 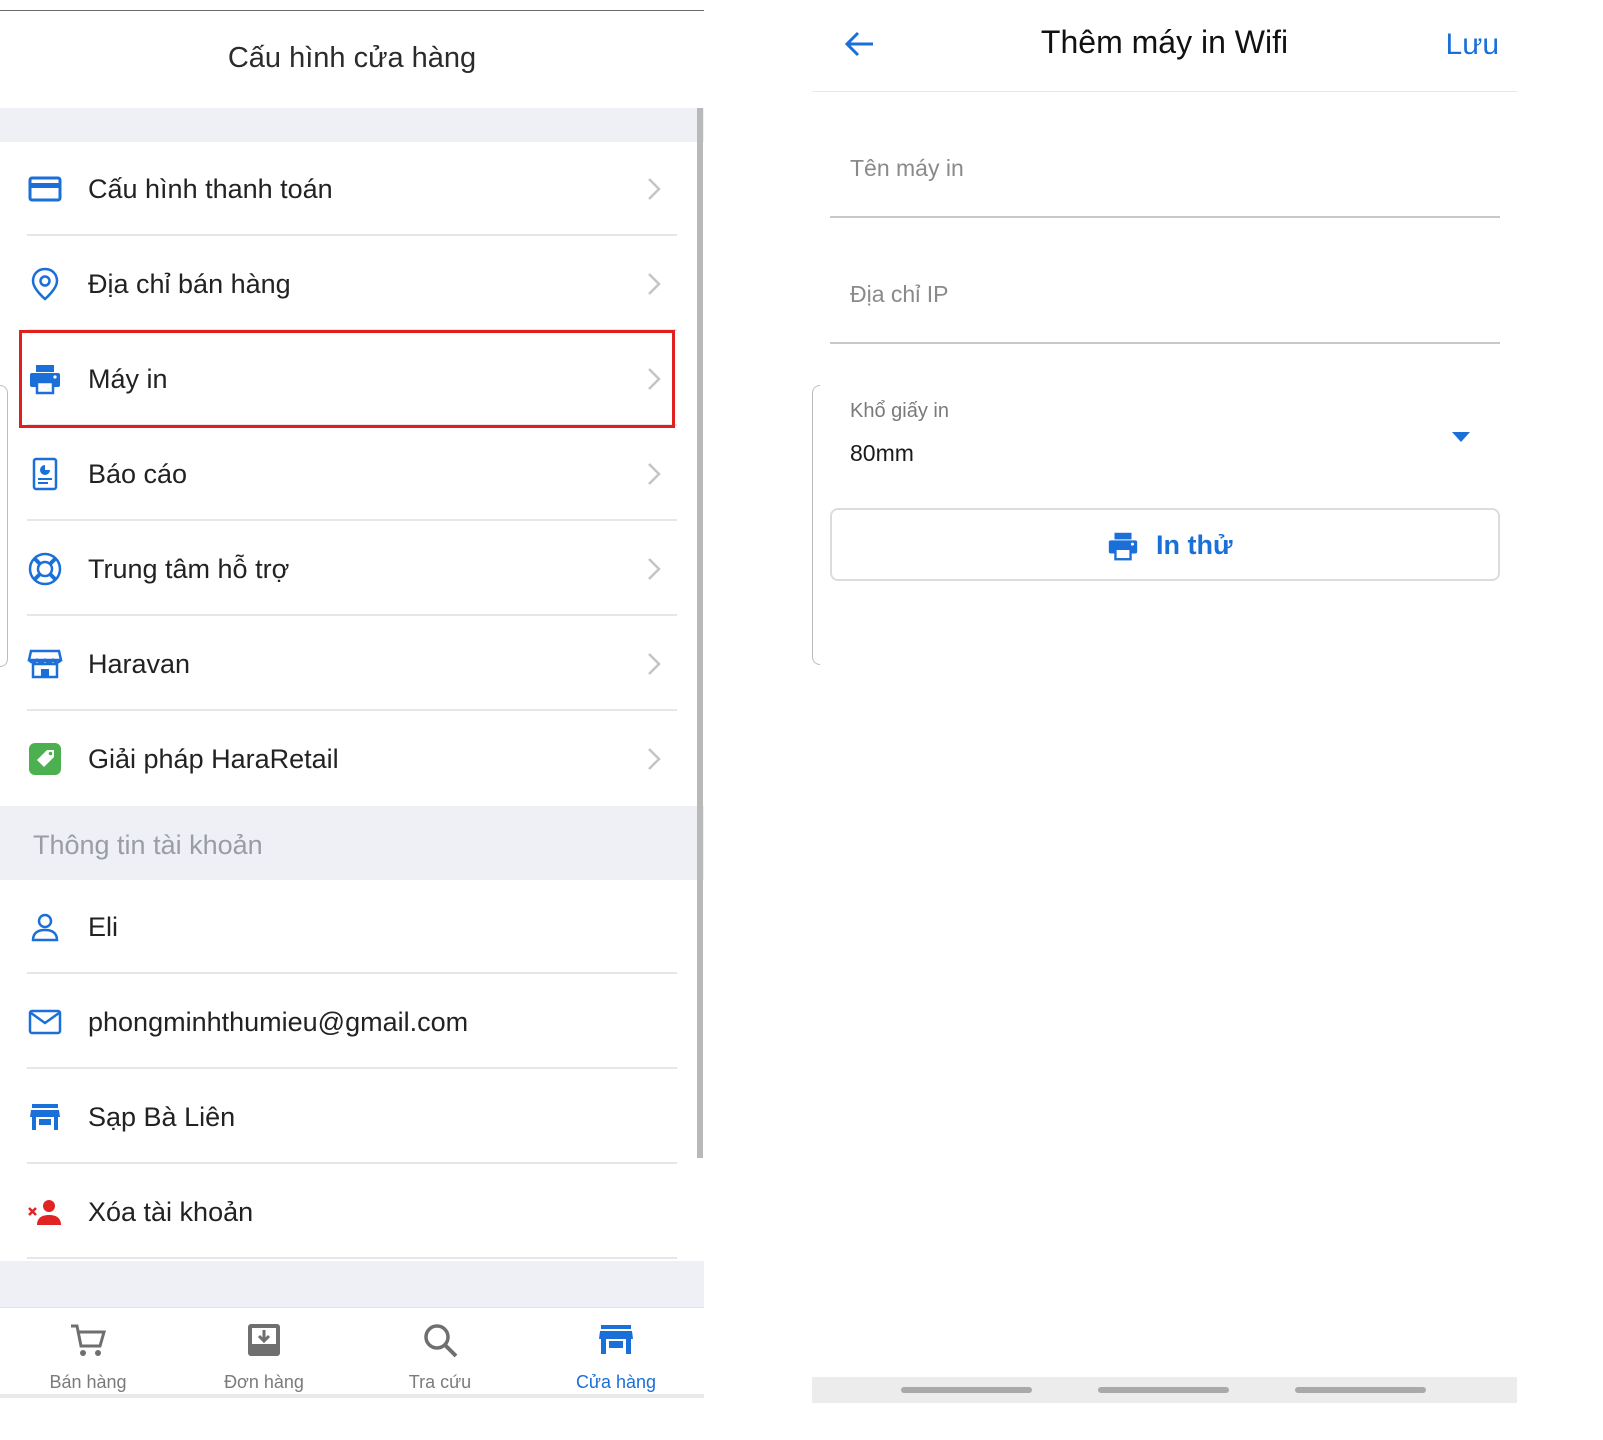 I want to click on menu-item-support-center: Trung tâm hỗ trợ, so click(x=348, y=569).